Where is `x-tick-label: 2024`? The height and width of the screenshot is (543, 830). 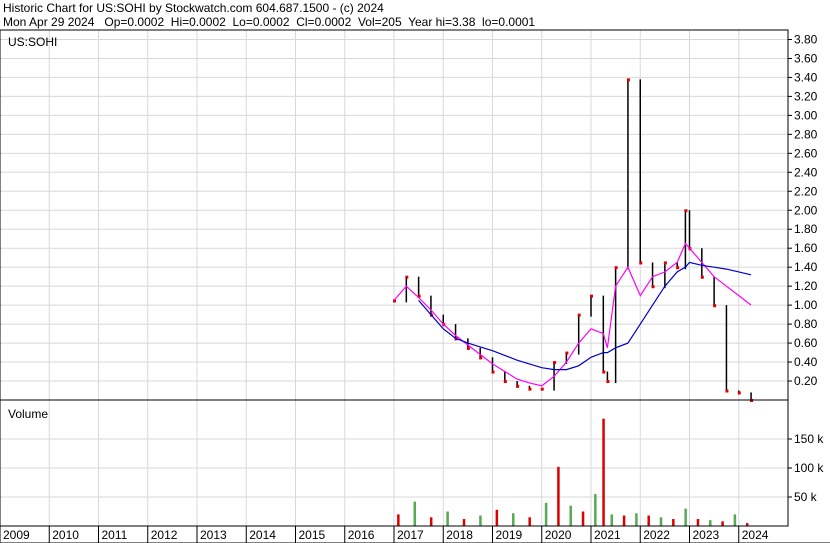
x-tick-label: 2024 is located at coordinates (755, 535).